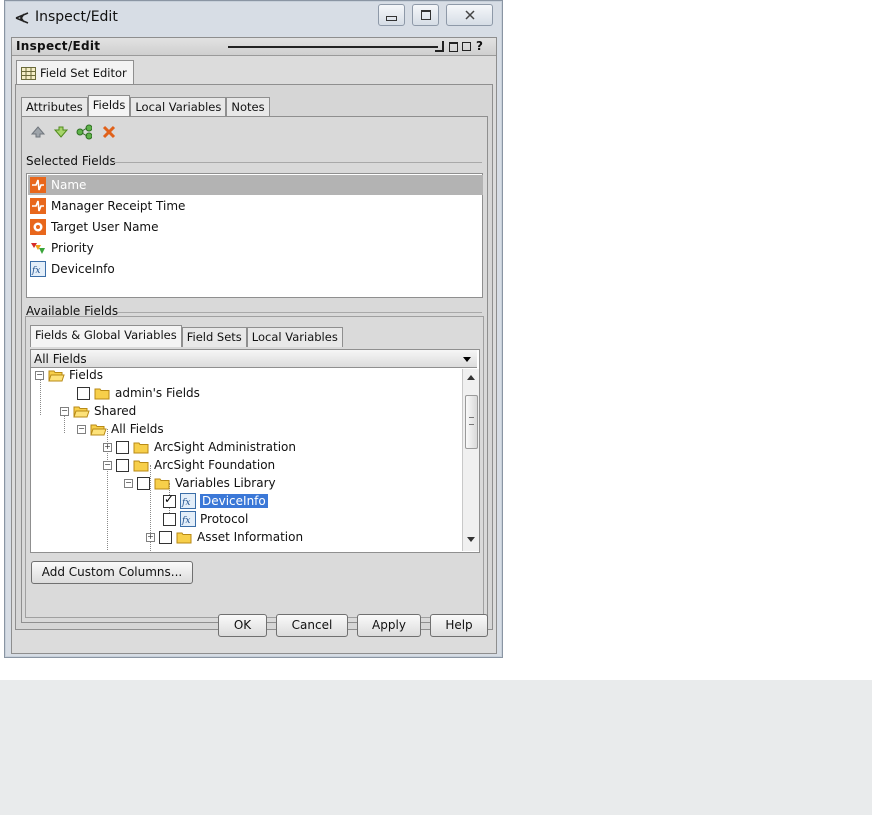 The image size is (872, 815). Describe the element at coordinates (312, 625) in the screenshot. I see `cancel-button: Cancel` at that location.